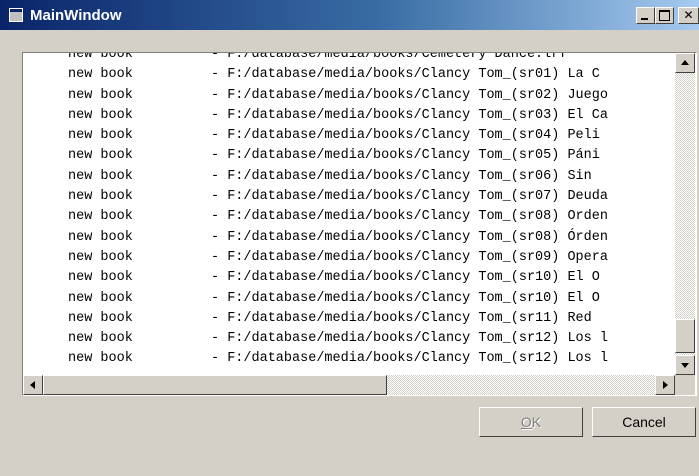  Describe the element at coordinates (645, 15) in the screenshot. I see `minimize-button` at that location.